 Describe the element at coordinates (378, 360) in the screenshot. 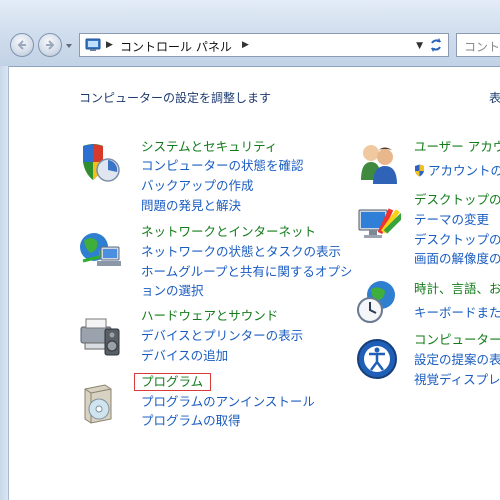

I see `ease-of-access-icon` at that location.